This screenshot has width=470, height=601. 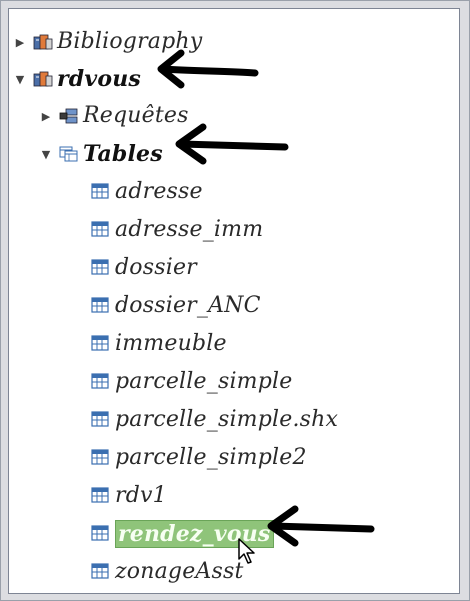 I want to click on table-item-dossier: dossier, so click(x=140, y=268).